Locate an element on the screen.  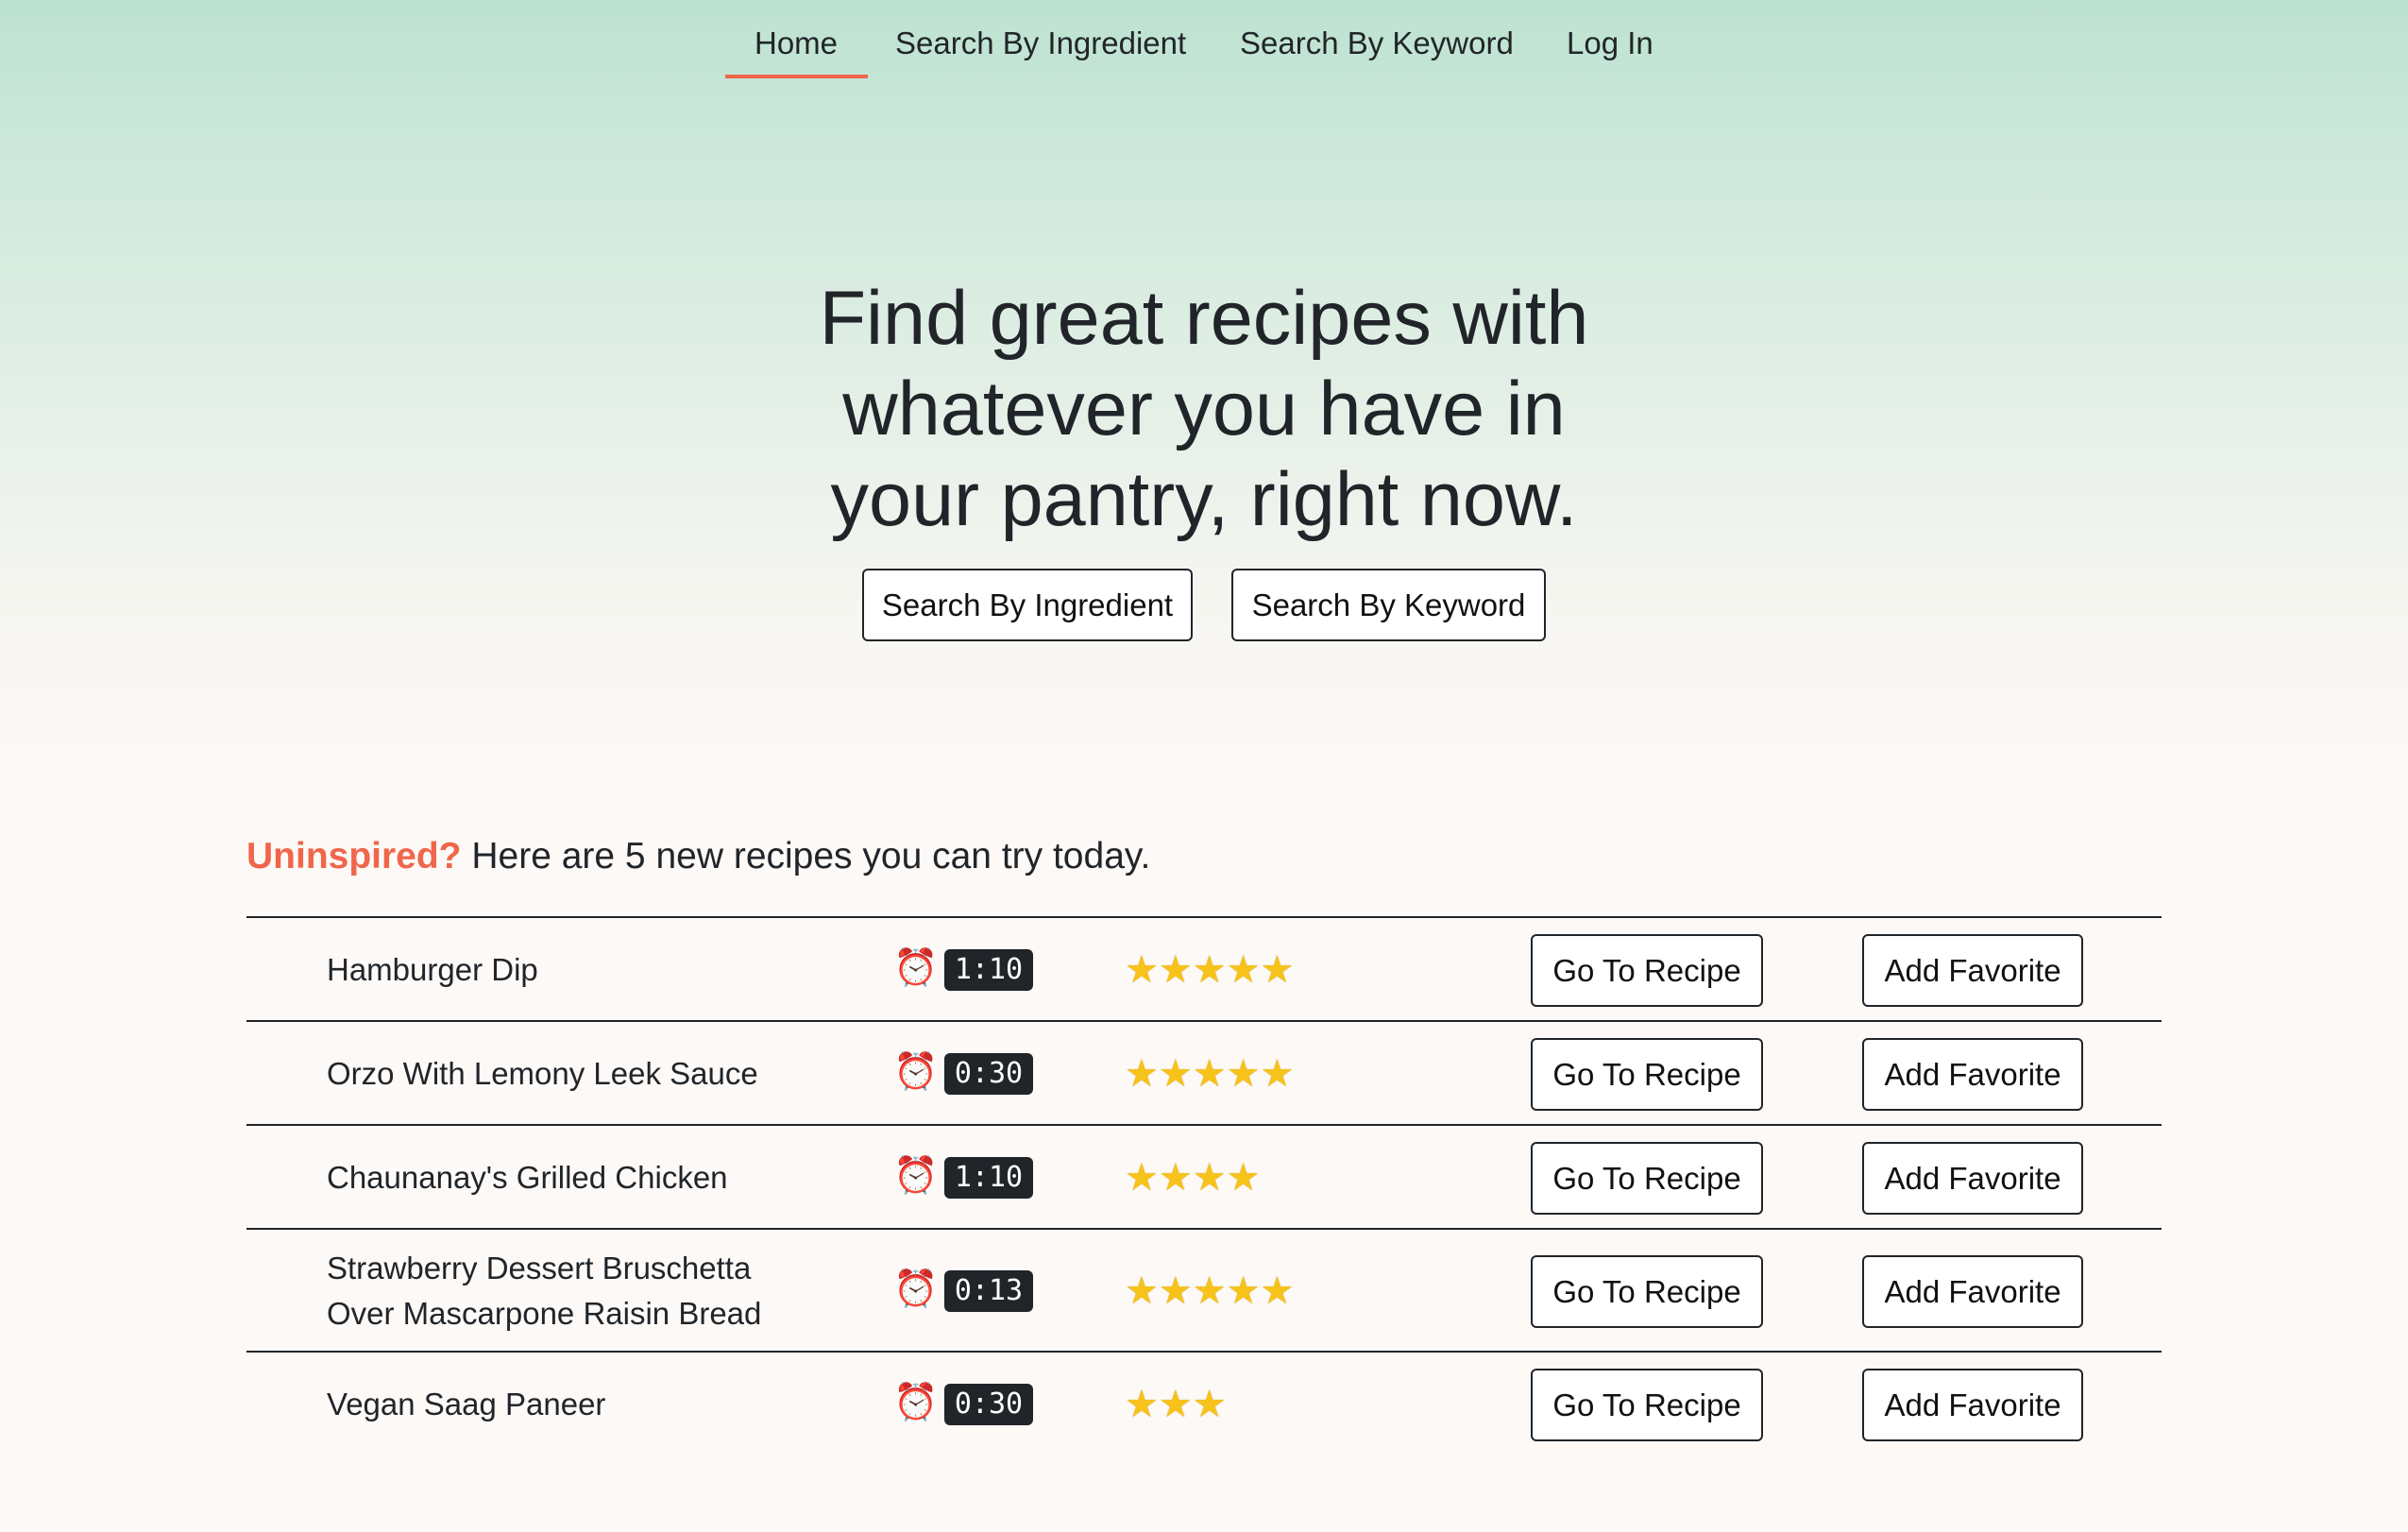
recipe-name-line: Strawberry Dessert Bruschetta is located at coordinates (539, 1268).